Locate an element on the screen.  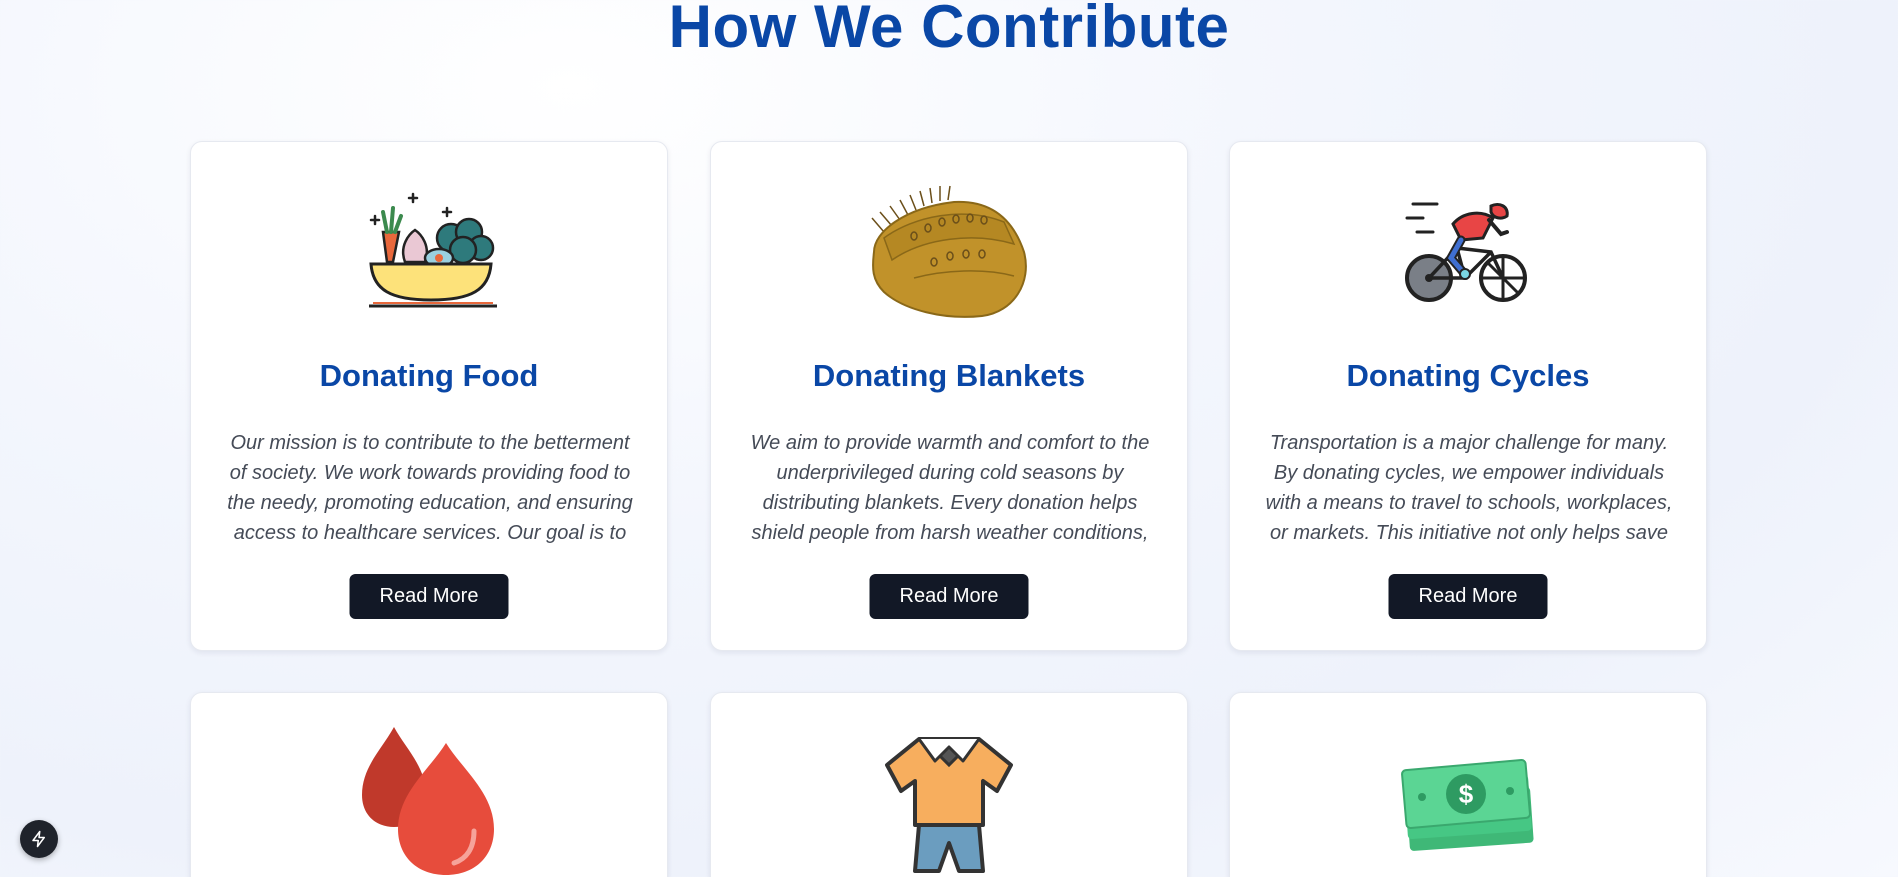
card-title: Donating Food is located at coordinates (429, 375).